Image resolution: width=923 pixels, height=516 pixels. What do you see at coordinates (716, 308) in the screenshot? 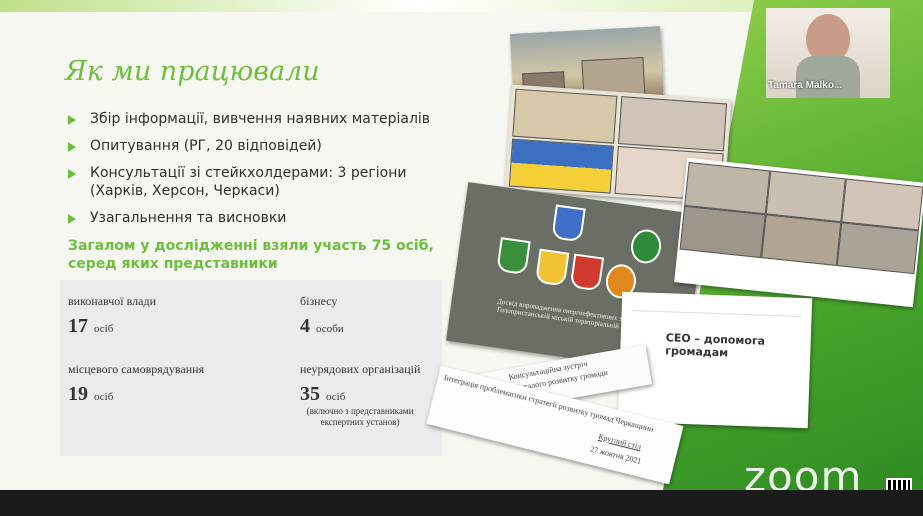
I see `logo-strip` at bounding box center [716, 308].